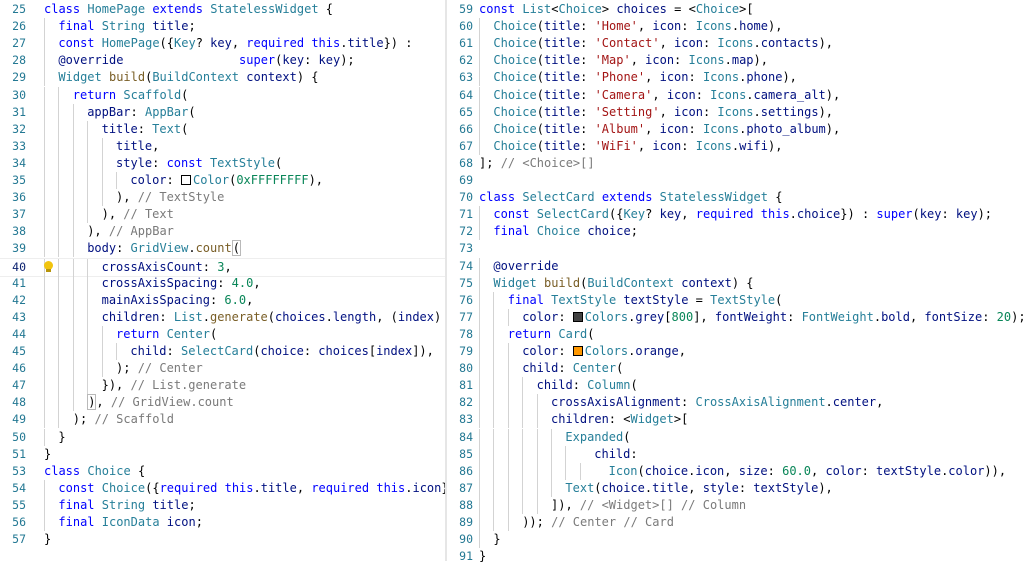  Describe the element at coordinates (223, 522) in the screenshot. I see `code-line: 56 final IconData icon;` at that location.